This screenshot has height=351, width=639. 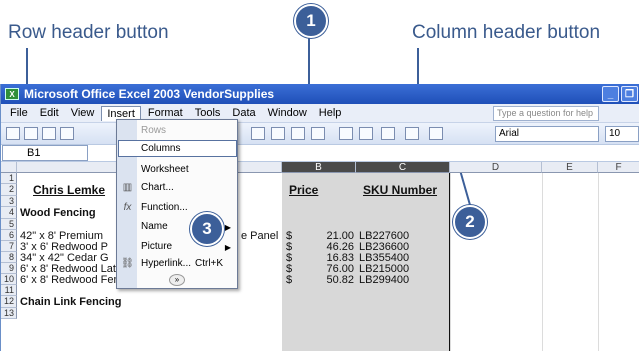 What do you see at coordinates (156, 247) in the screenshot?
I see `menu-item-picture: Picture` at bounding box center [156, 247].